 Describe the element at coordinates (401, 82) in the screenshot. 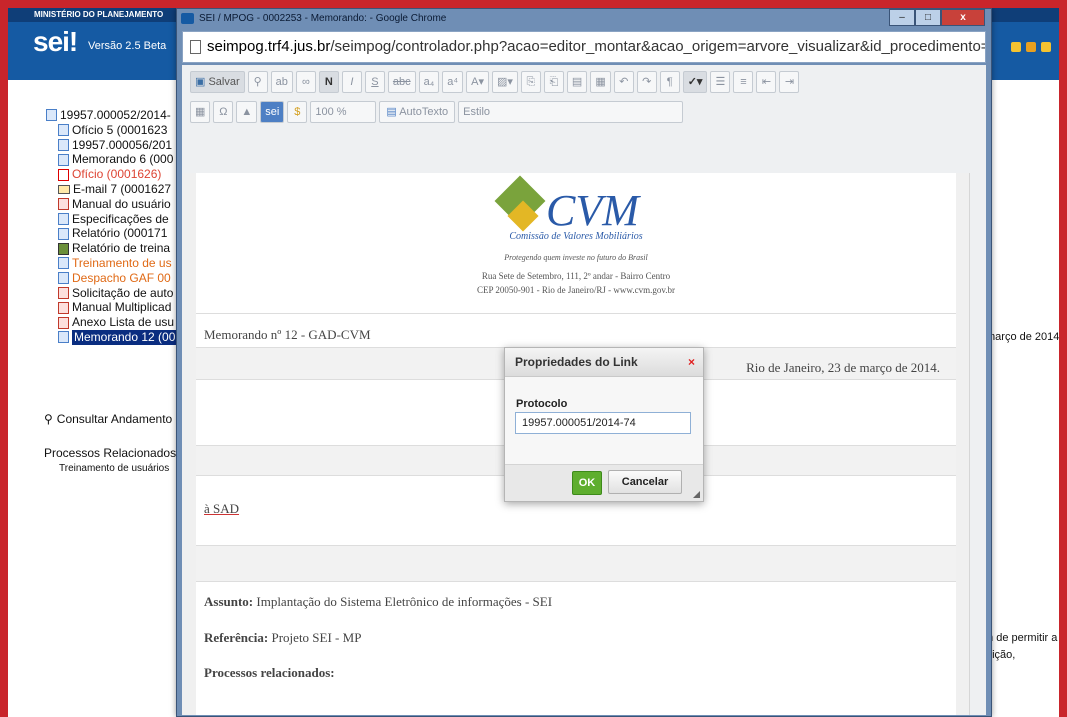

I see `strike-button: abc` at that location.